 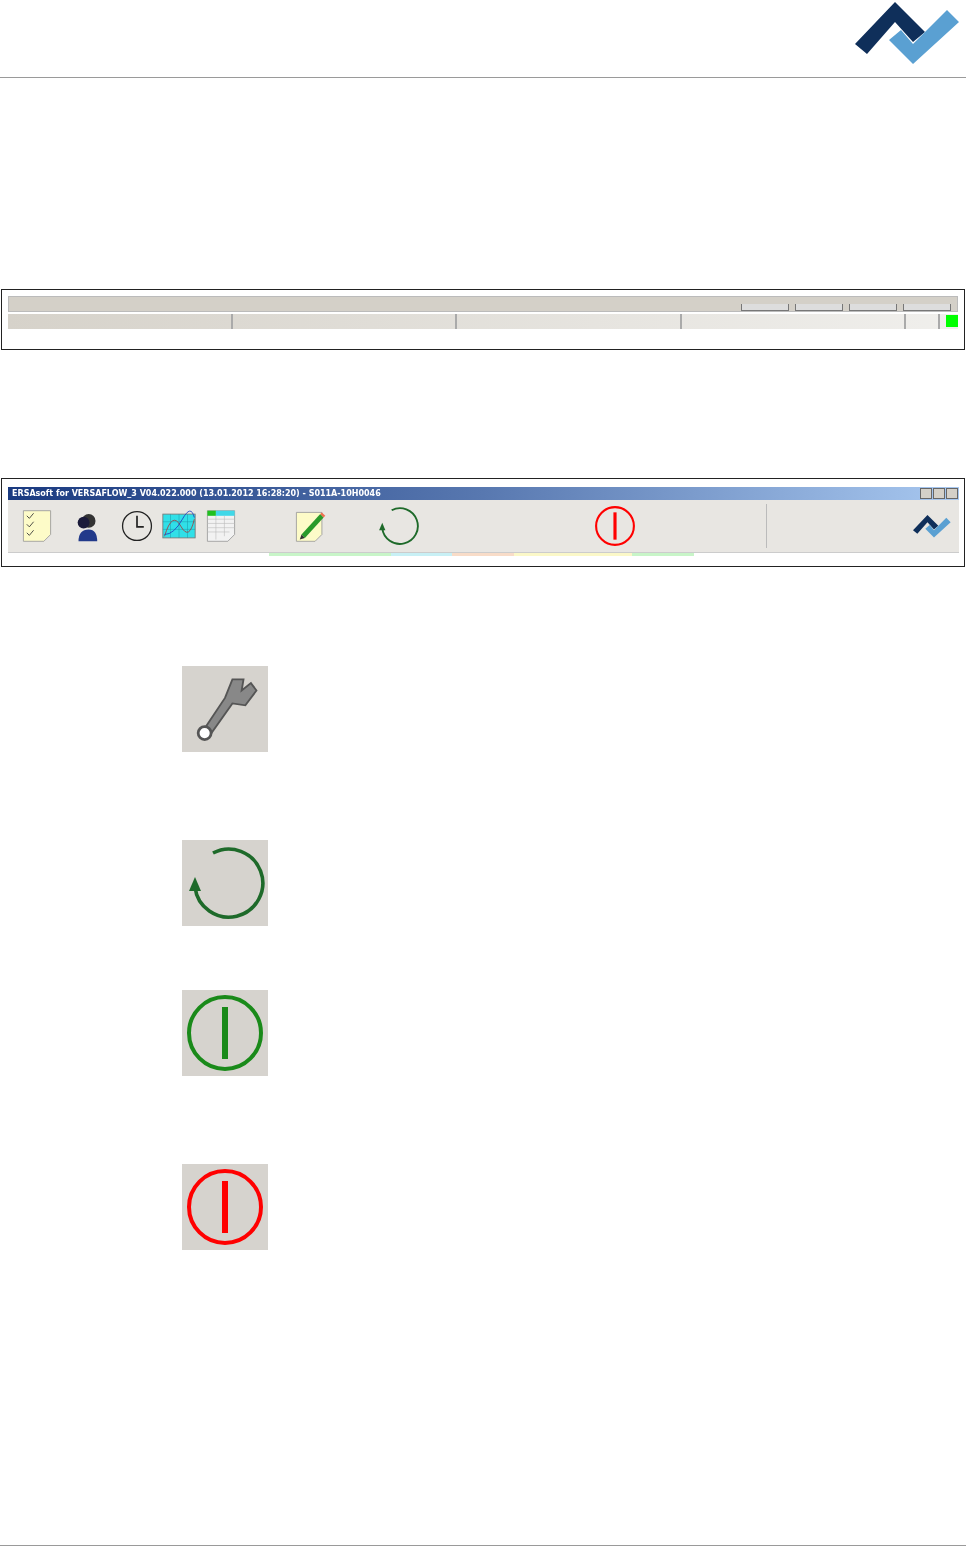 What do you see at coordinates (310, 526) in the screenshot?
I see `edit-icon` at bounding box center [310, 526].